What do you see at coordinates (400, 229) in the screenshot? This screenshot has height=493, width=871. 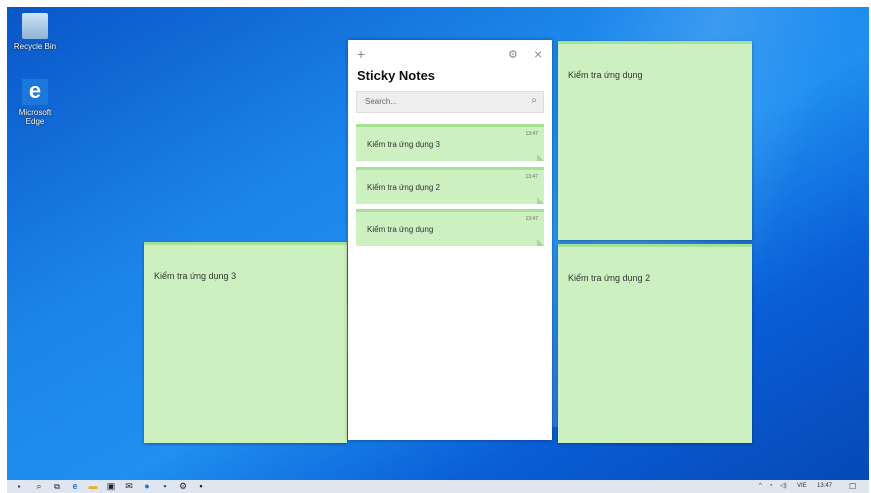 I see `list-item-text: Kiểm tra ứng dụng` at bounding box center [400, 229].